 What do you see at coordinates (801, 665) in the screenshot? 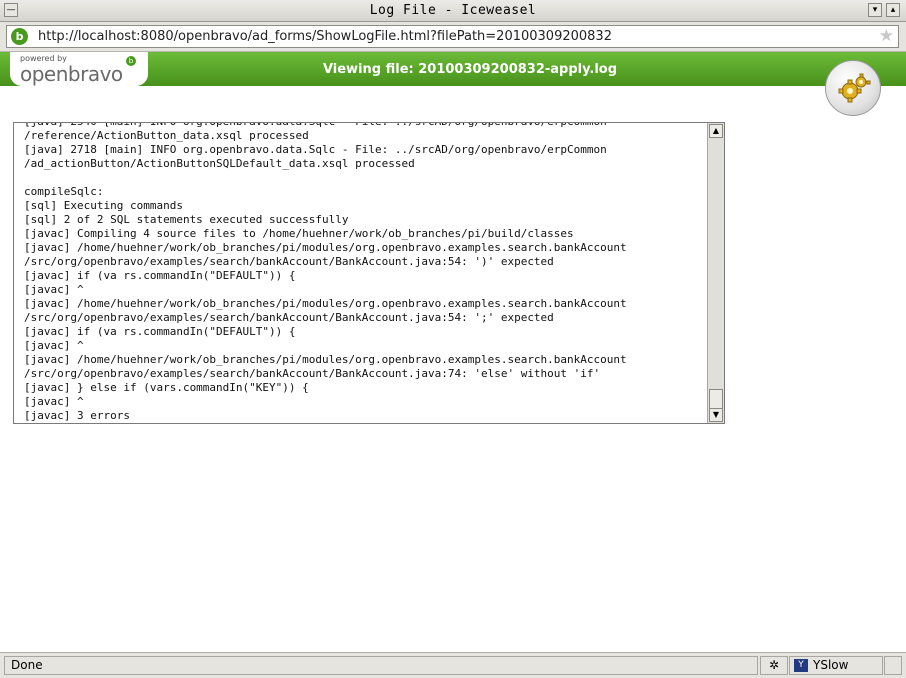
I see `yslow-icon: Y` at bounding box center [801, 665].